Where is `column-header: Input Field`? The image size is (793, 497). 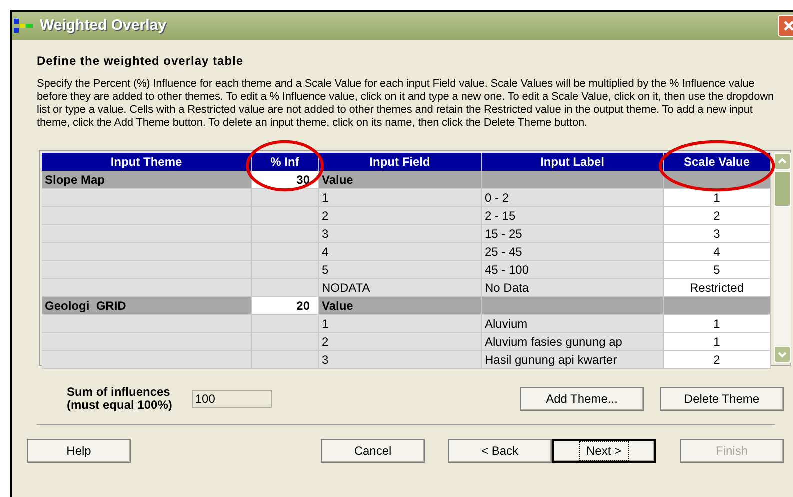 column-header: Input Field is located at coordinates (400, 162).